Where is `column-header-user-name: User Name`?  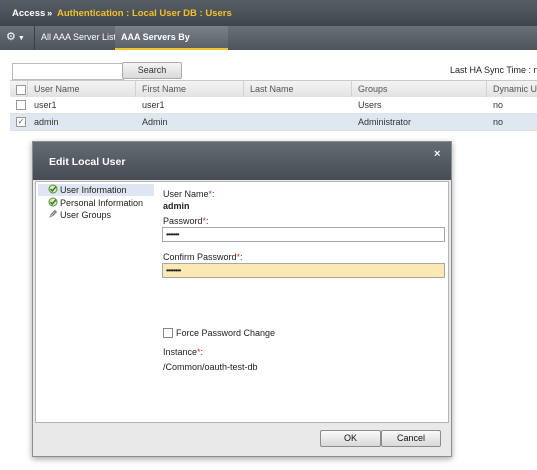 column-header-user-name: User Name is located at coordinates (80, 89).